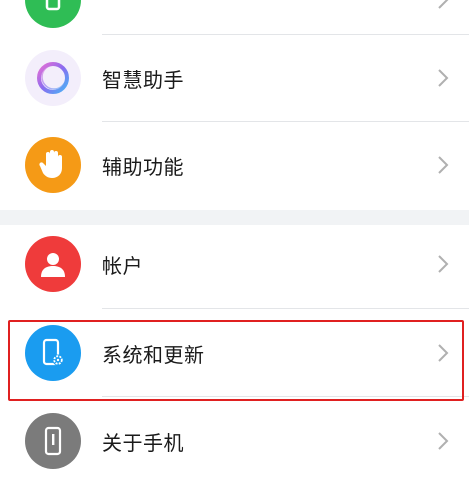  I want to click on settings-item-label: 智慧助手, so click(143, 80).